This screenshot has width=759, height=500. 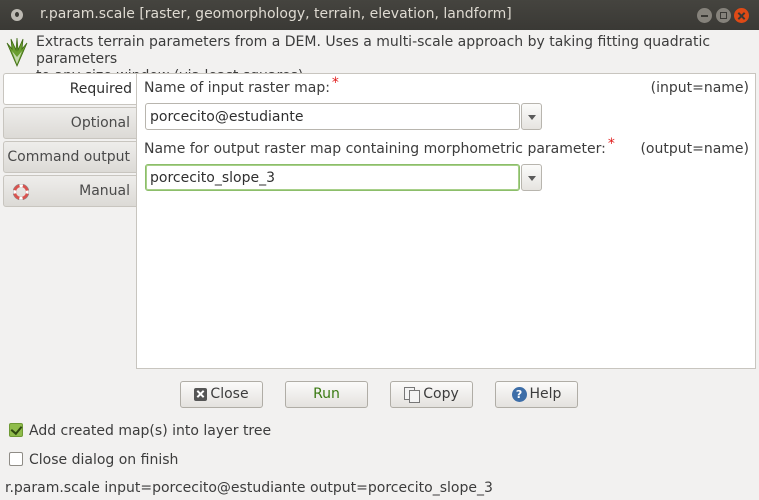 I want to click on input-map-label: Name of input raster map: *, so click(x=241, y=85).